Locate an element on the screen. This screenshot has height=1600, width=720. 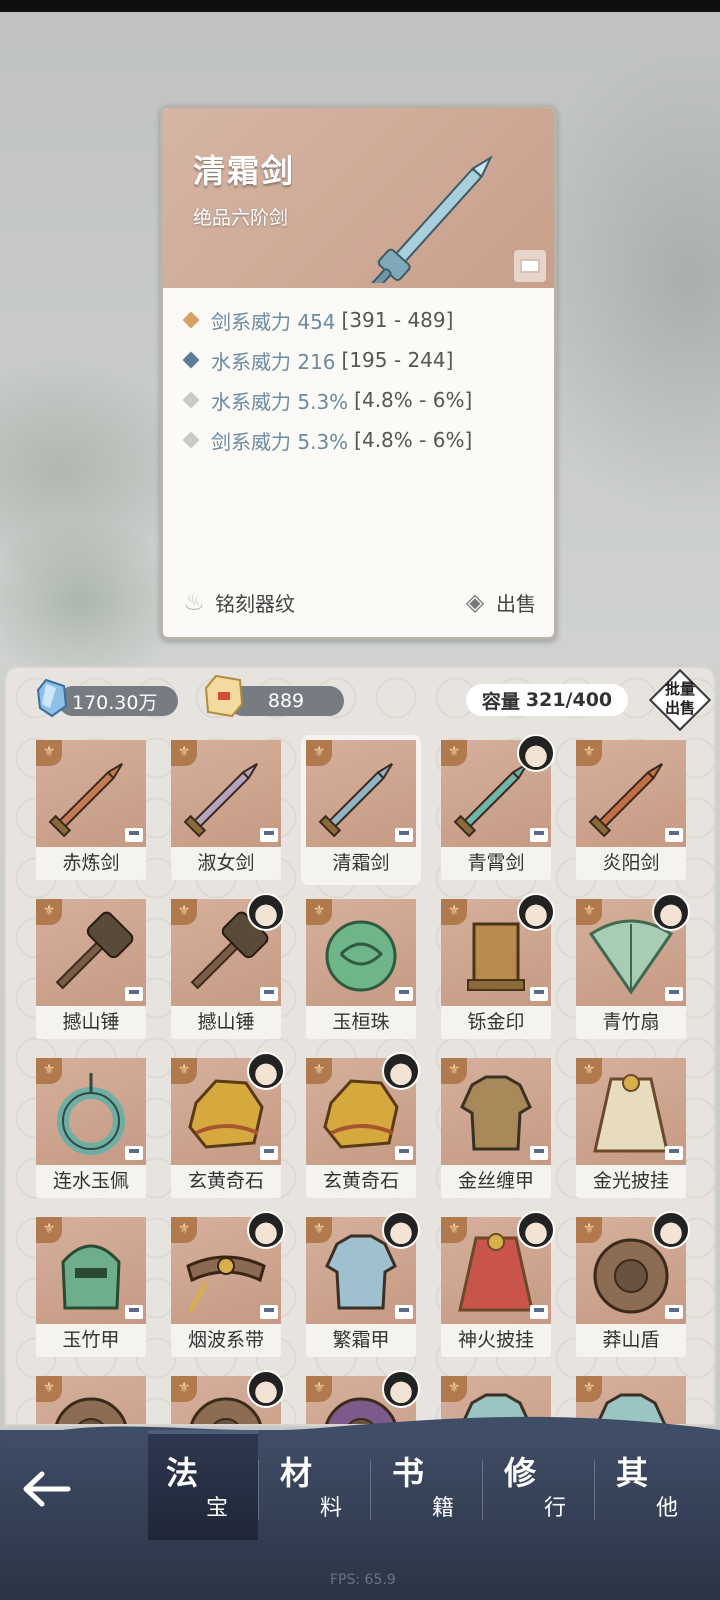
item-name: 神火披挂 is located at coordinates (495, 1340).